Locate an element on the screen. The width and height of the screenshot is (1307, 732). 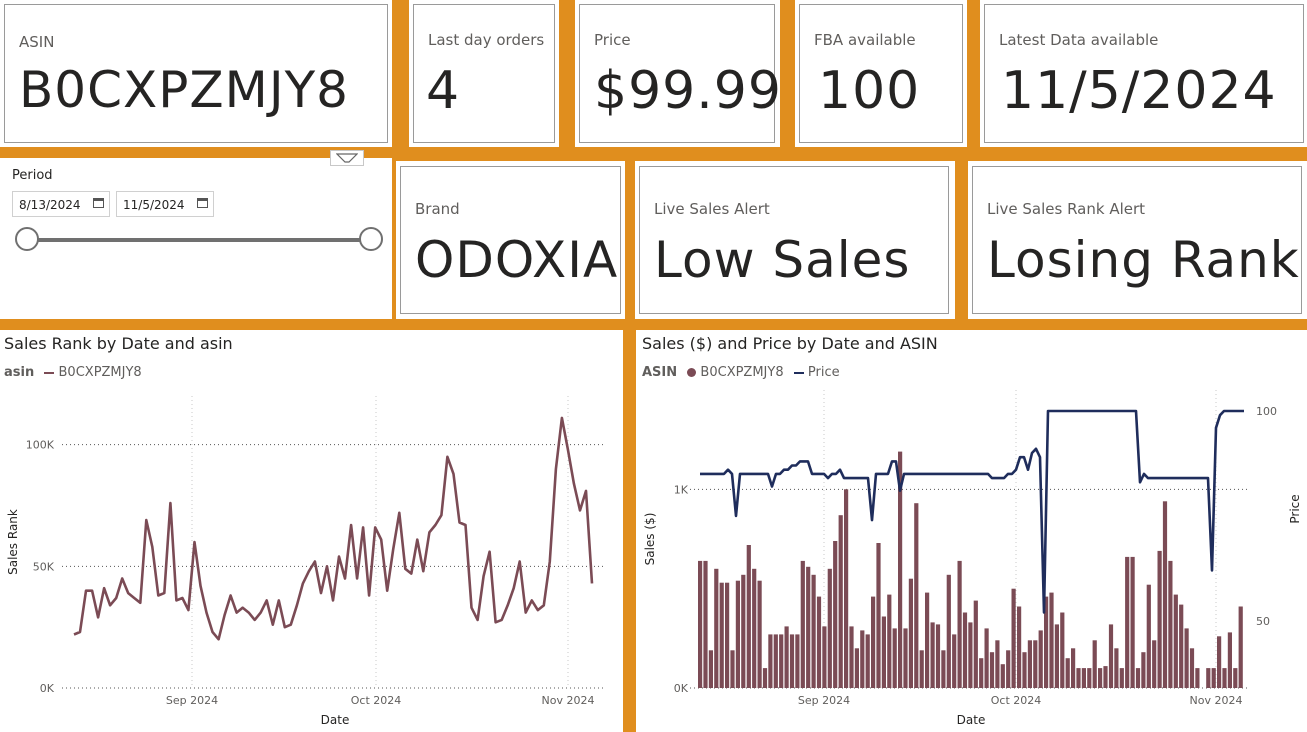
kpi-label: ASIN is located at coordinates (37, 42).